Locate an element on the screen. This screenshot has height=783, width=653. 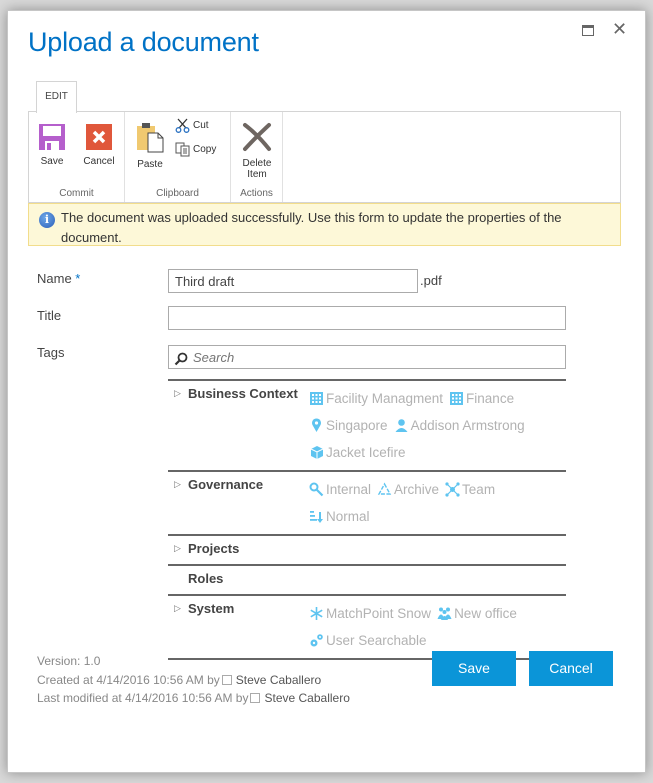
taxonomy-group-name: Business Context is located at coordinates (243, 393).